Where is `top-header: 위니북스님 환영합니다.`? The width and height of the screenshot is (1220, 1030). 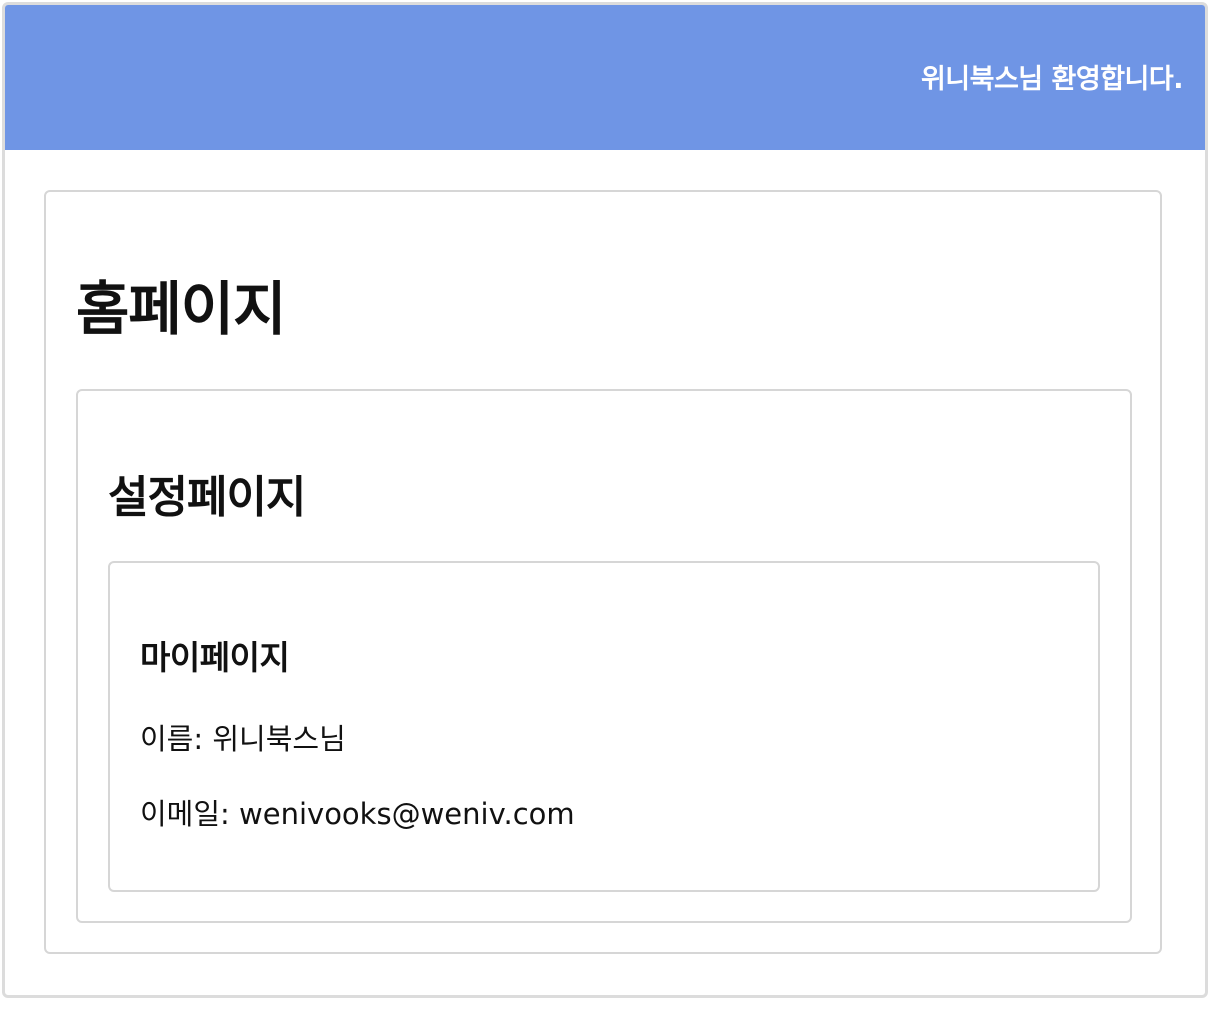
top-header: 위니북스님 환영합니다. is located at coordinates (605, 77).